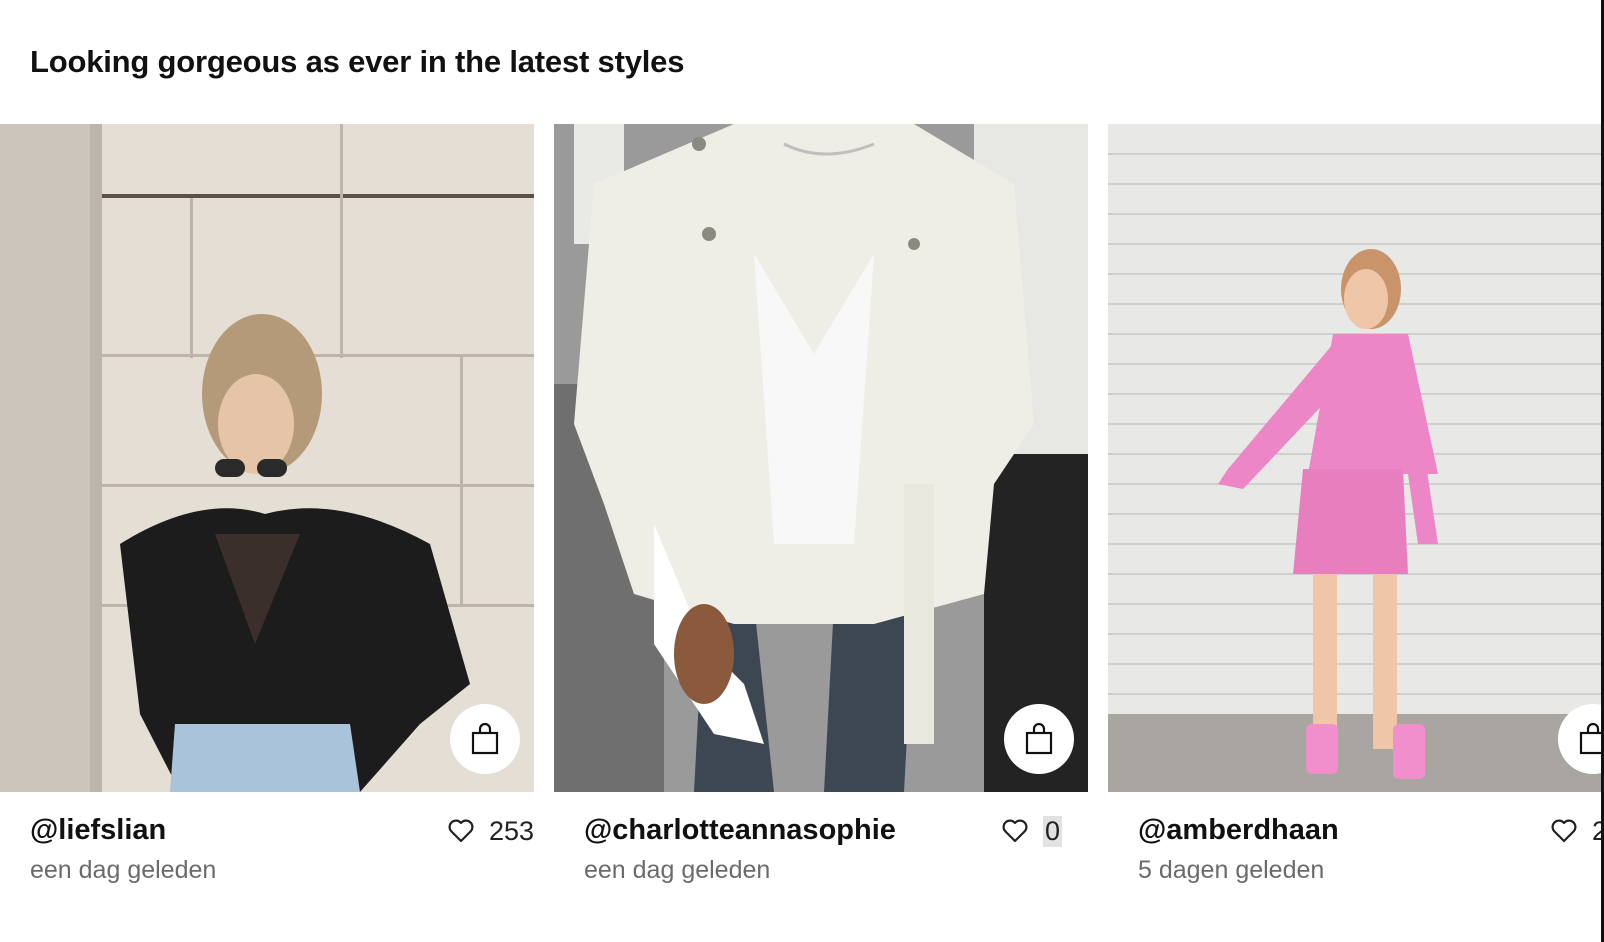 The height and width of the screenshot is (942, 1604). I want to click on like-count: 253, so click(511, 830).